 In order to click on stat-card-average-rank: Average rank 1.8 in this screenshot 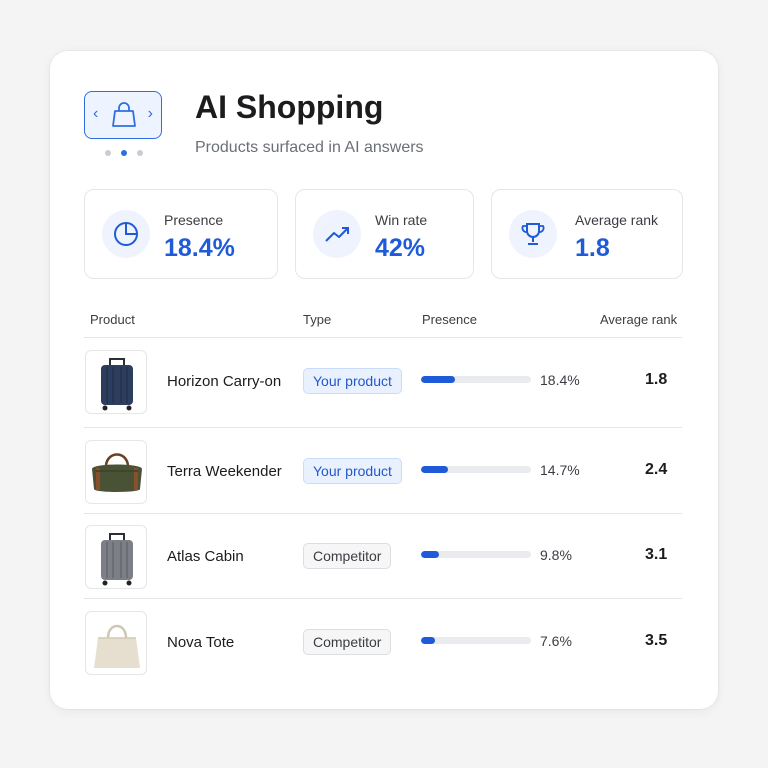, I will do `click(587, 234)`.